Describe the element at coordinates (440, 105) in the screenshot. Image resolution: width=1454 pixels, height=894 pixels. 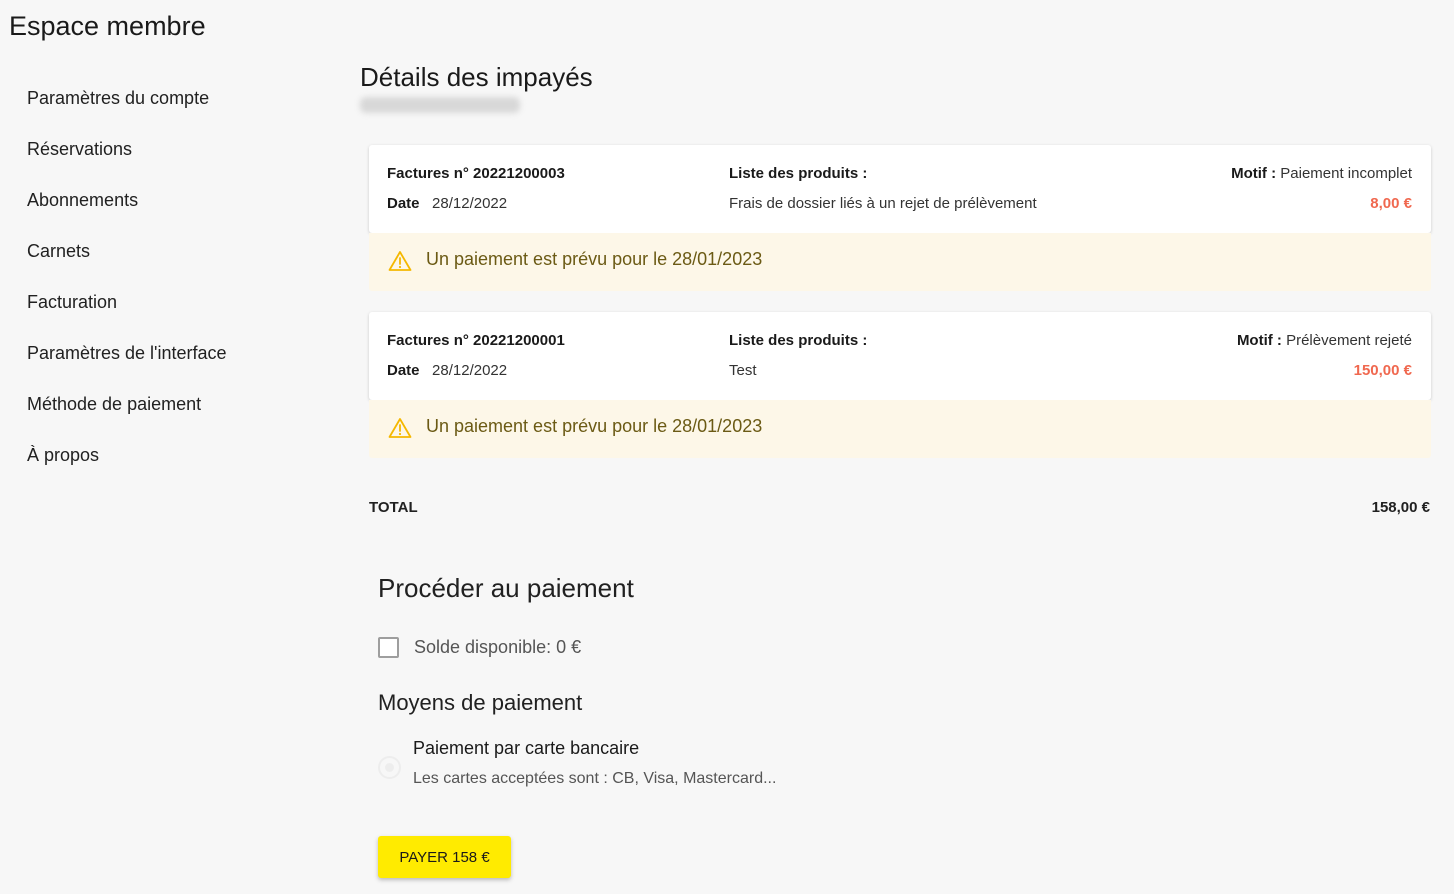
I see `blurred-subtitle` at that location.